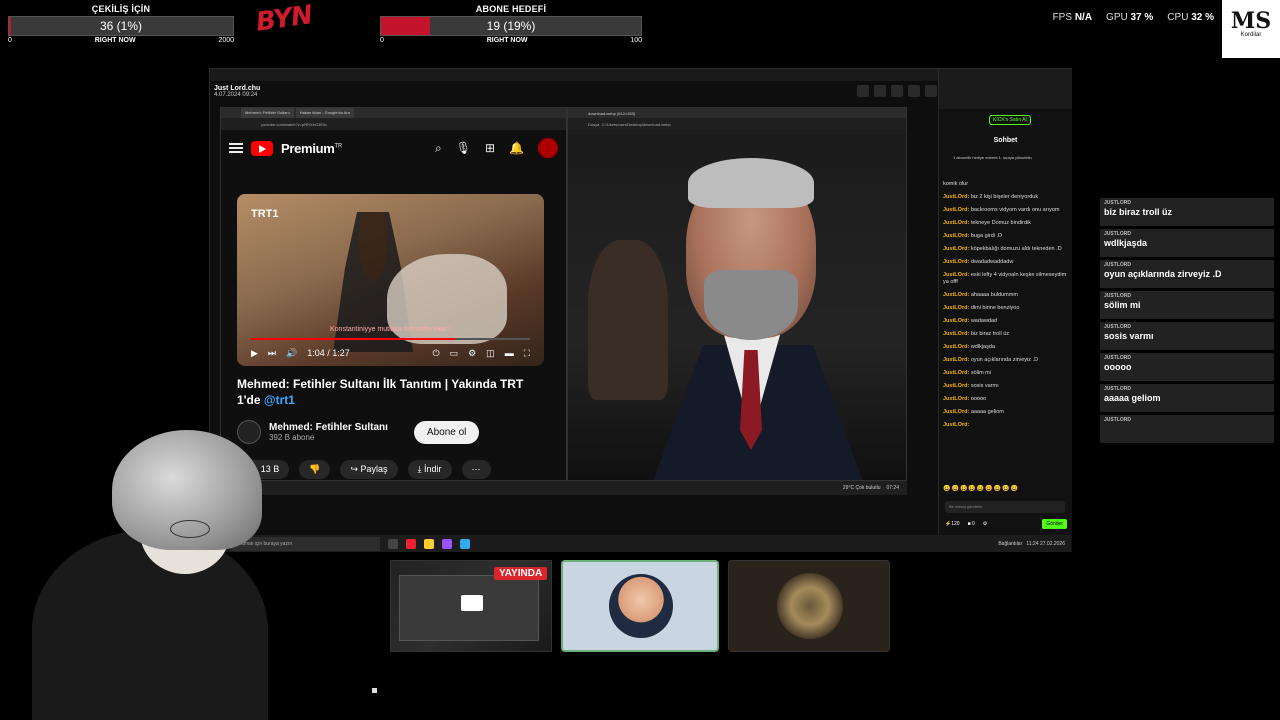  Describe the element at coordinates (272, 353) in the screenshot. I see `next-icon: ⏭` at that location.